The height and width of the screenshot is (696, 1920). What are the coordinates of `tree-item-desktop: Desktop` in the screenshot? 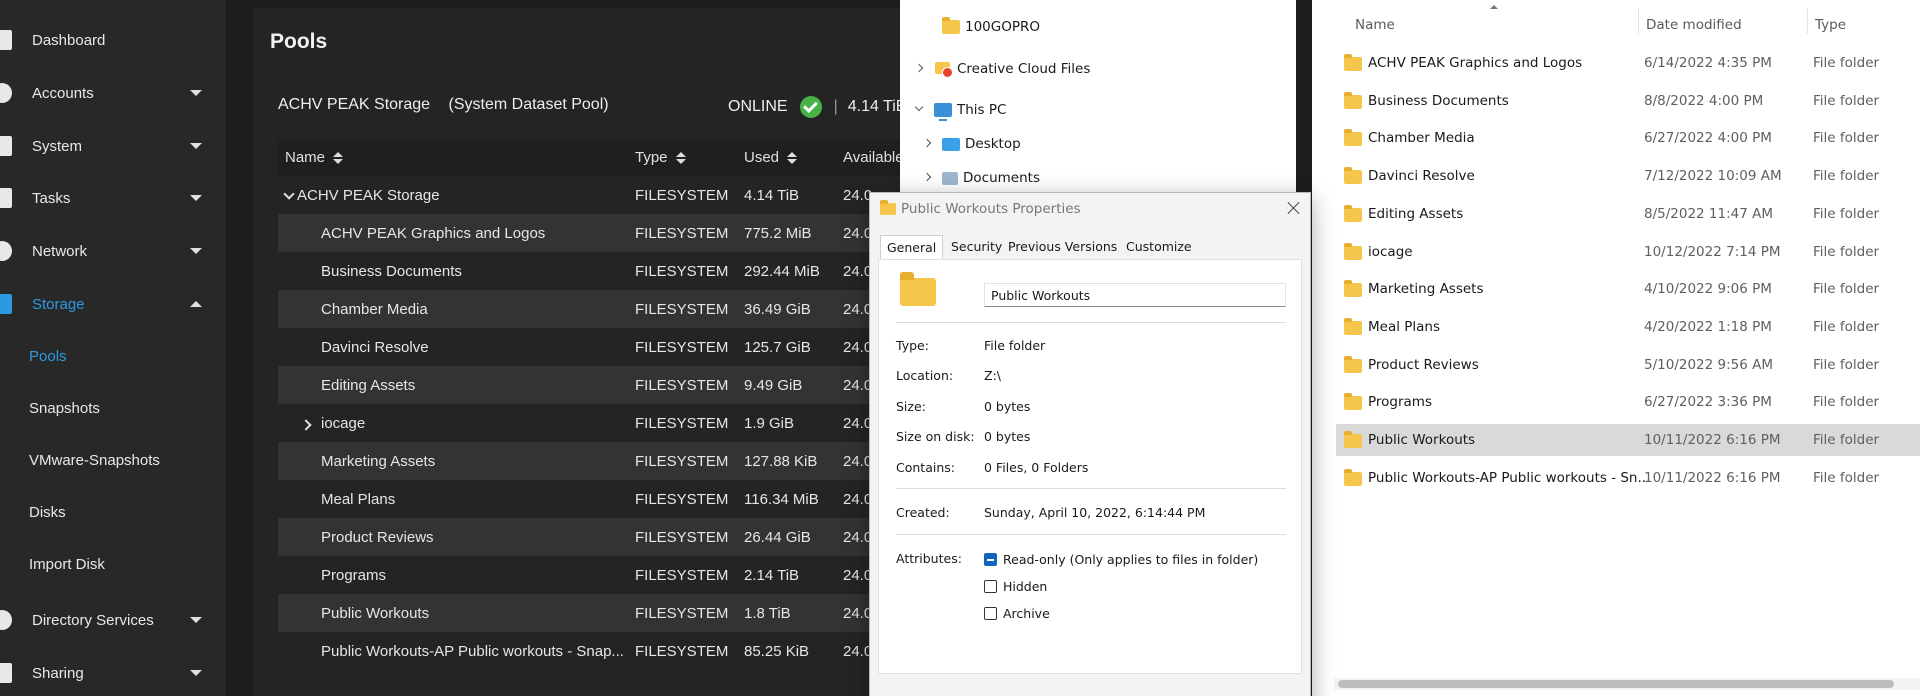 It's located at (981, 144).